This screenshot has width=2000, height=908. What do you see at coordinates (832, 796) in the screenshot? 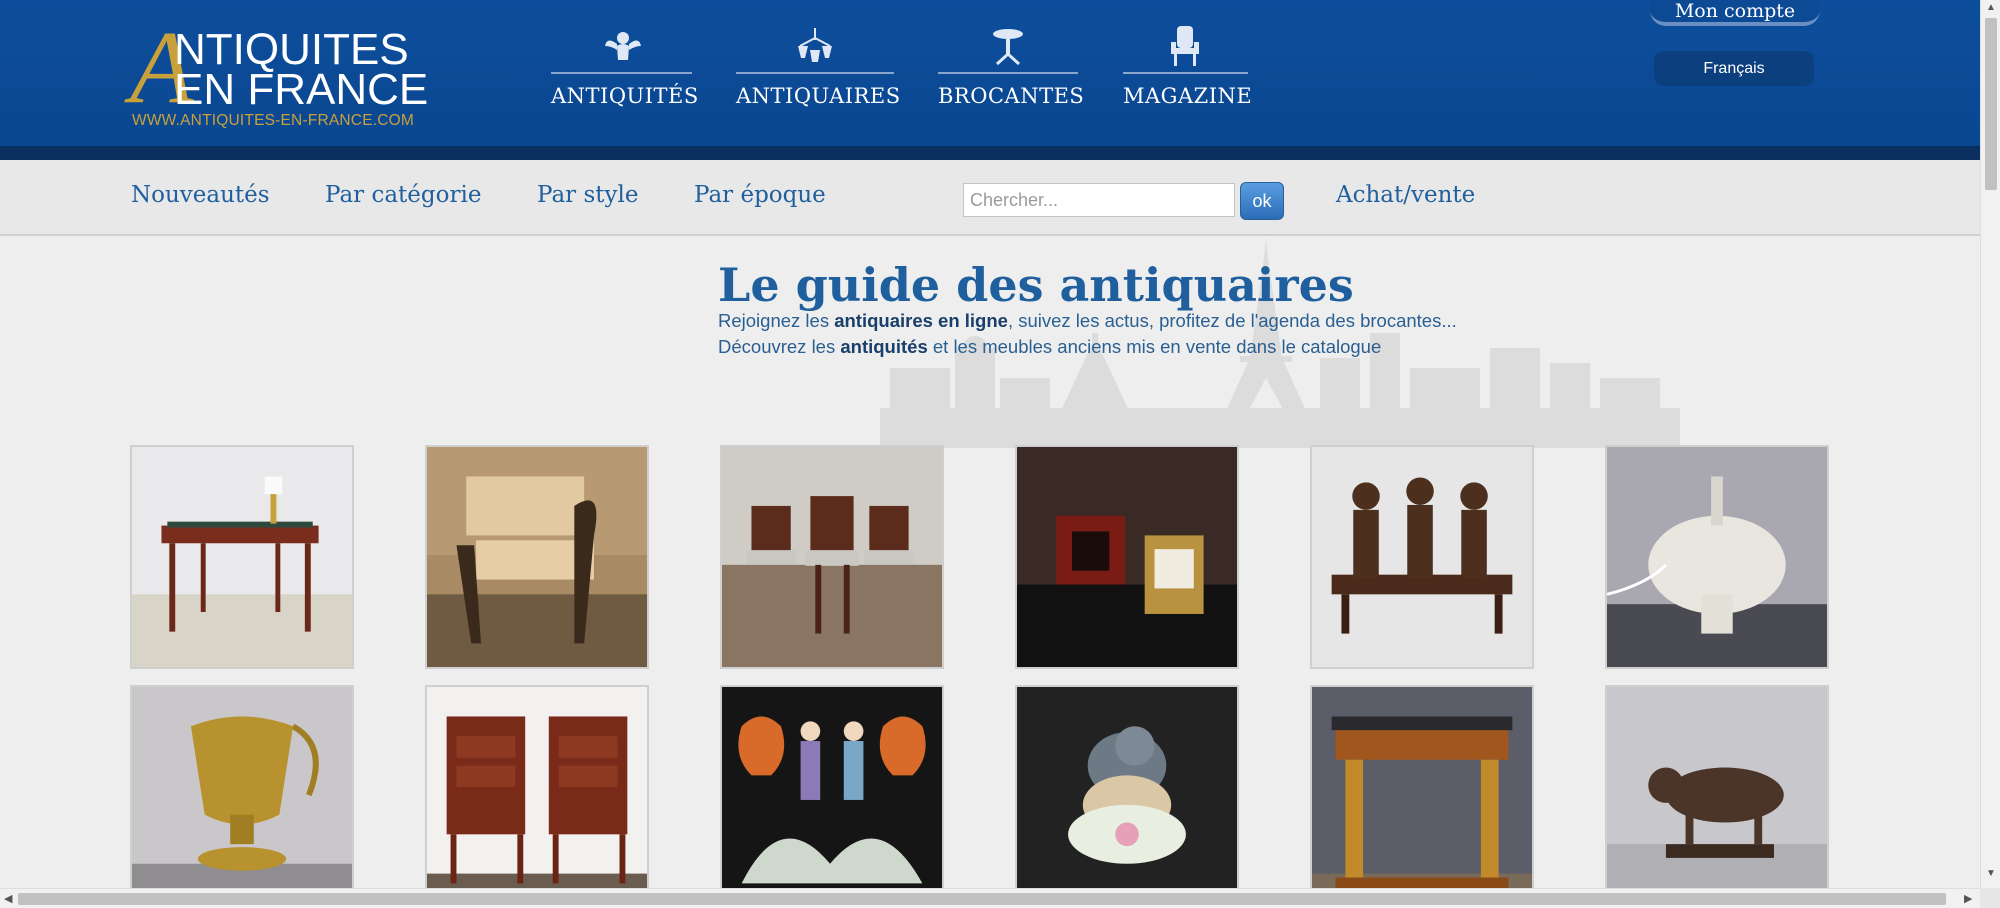
I see `product-thumbnail-porcelain-vases` at bounding box center [832, 796].